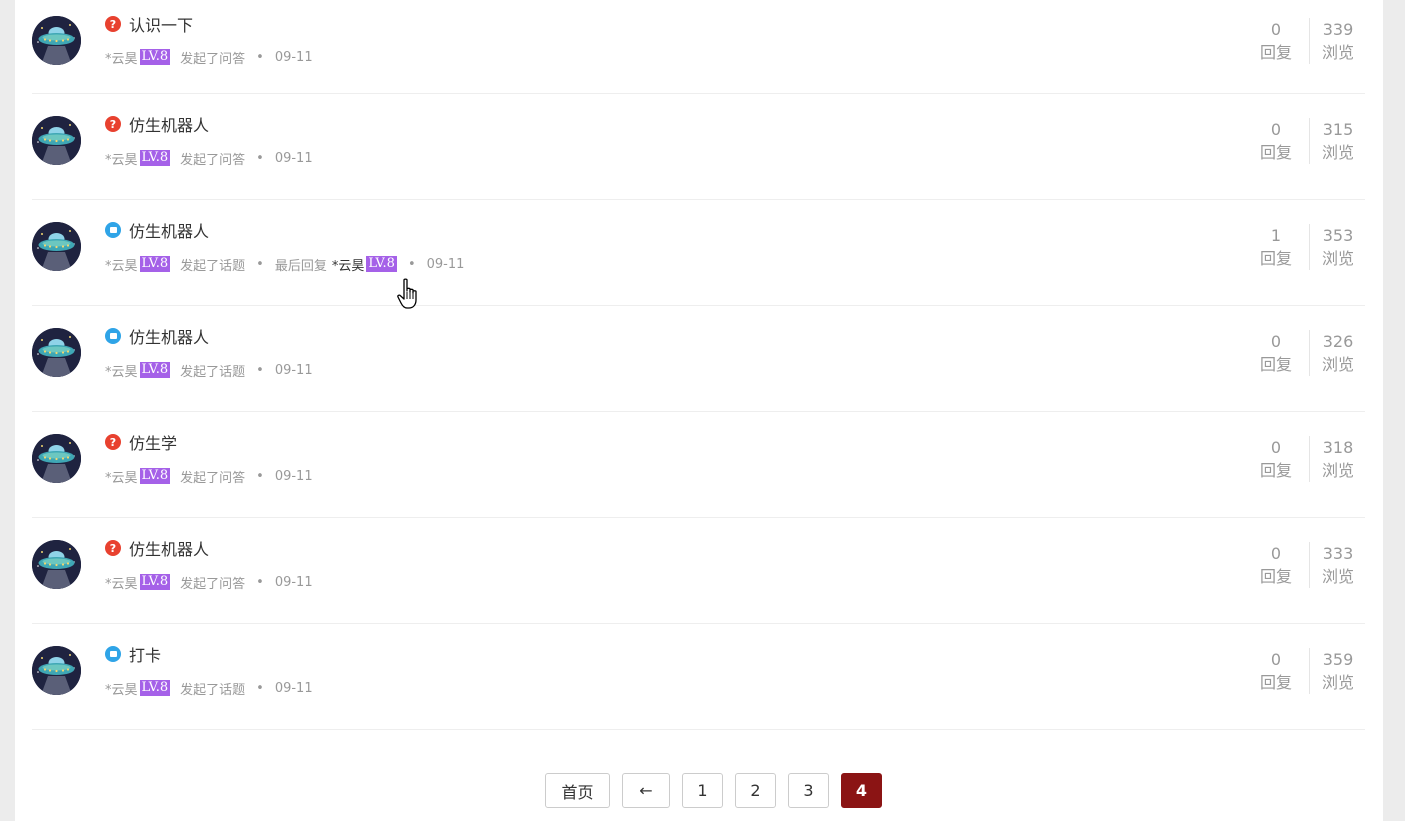 This screenshot has height=821, width=1405. I want to click on view-count: 318 浏览, so click(1332, 459).